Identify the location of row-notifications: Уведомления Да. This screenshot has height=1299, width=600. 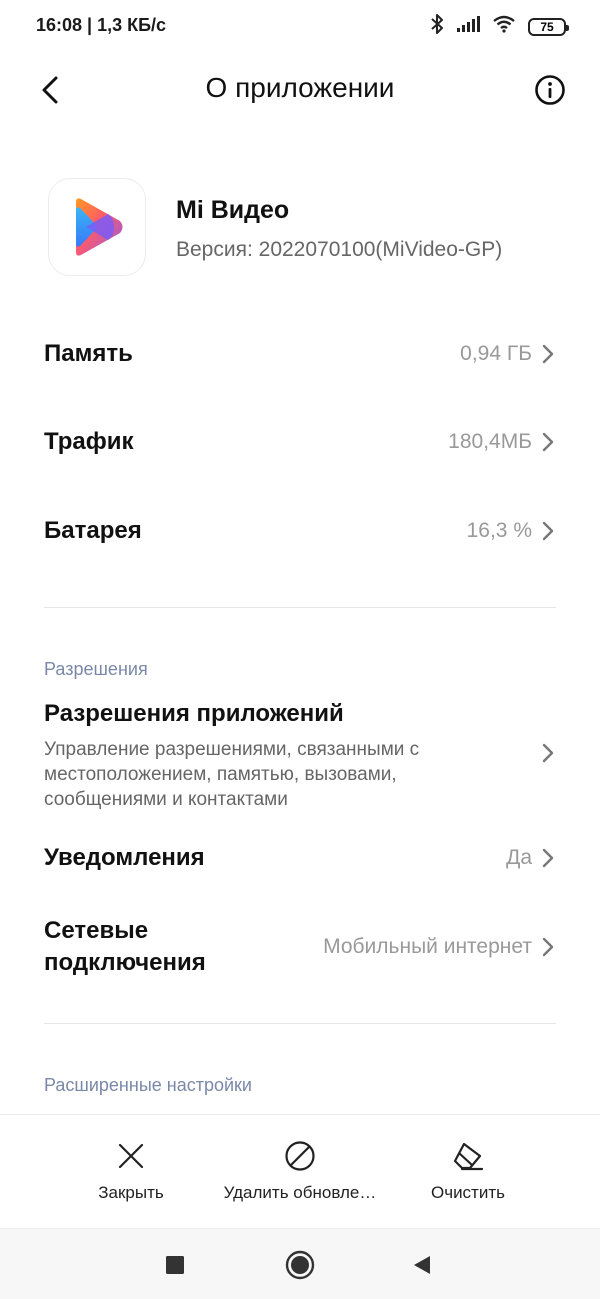
(300, 858).